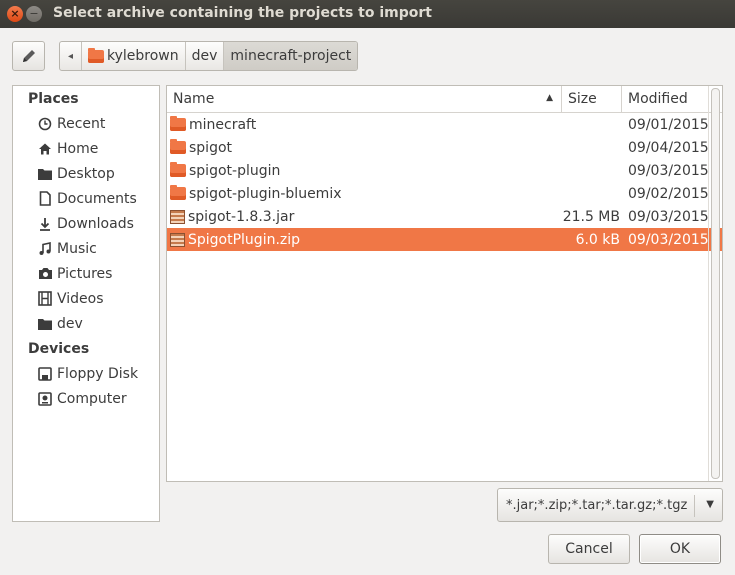  What do you see at coordinates (444, 147) in the screenshot?
I see `file-row: spigot 09/04/2015` at bounding box center [444, 147].